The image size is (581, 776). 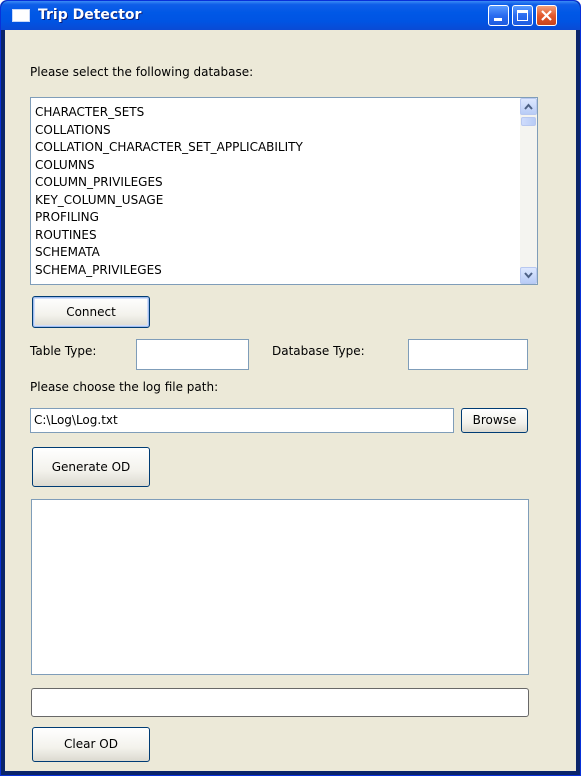 What do you see at coordinates (21, 15) in the screenshot?
I see `app-window-icon` at bounding box center [21, 15].